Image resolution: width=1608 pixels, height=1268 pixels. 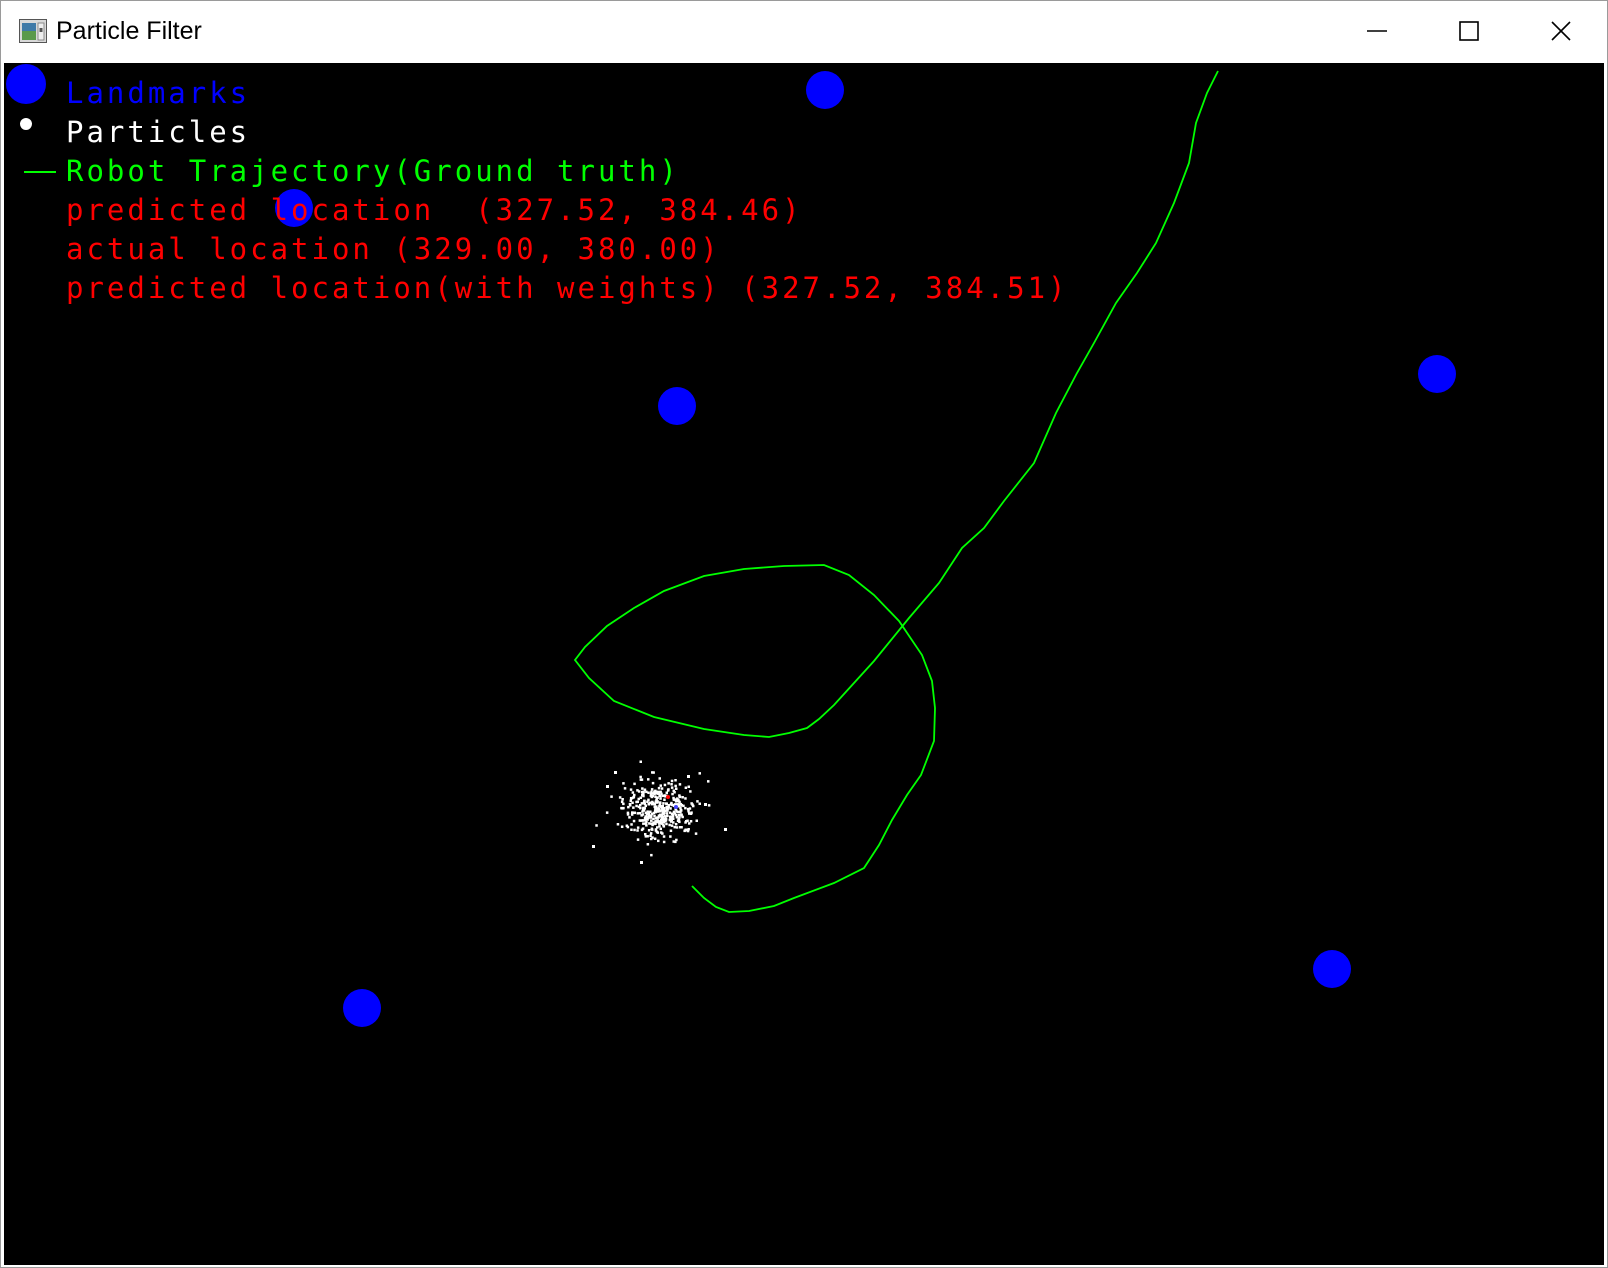 What do you see at coordinates (158, 93) in the screenshot?
I see `legend-landmarks-label: Landmarks` at bounding box center [158, 93].